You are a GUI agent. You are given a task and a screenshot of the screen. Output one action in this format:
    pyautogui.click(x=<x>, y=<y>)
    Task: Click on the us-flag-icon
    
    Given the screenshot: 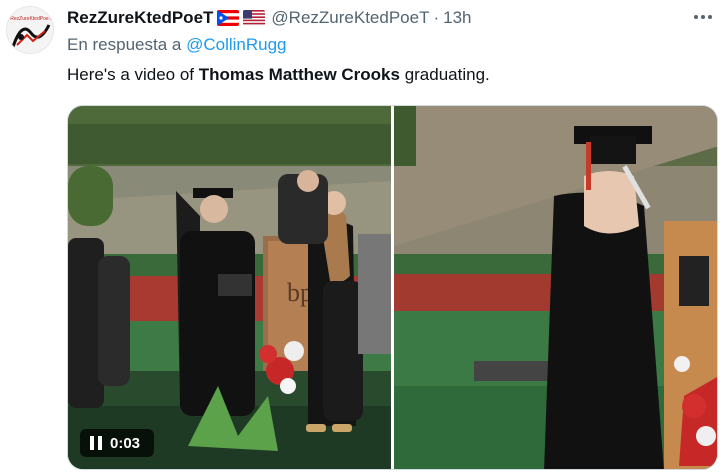 What is the action you would take?
    pyautogui.click(x=254, y=18)
    